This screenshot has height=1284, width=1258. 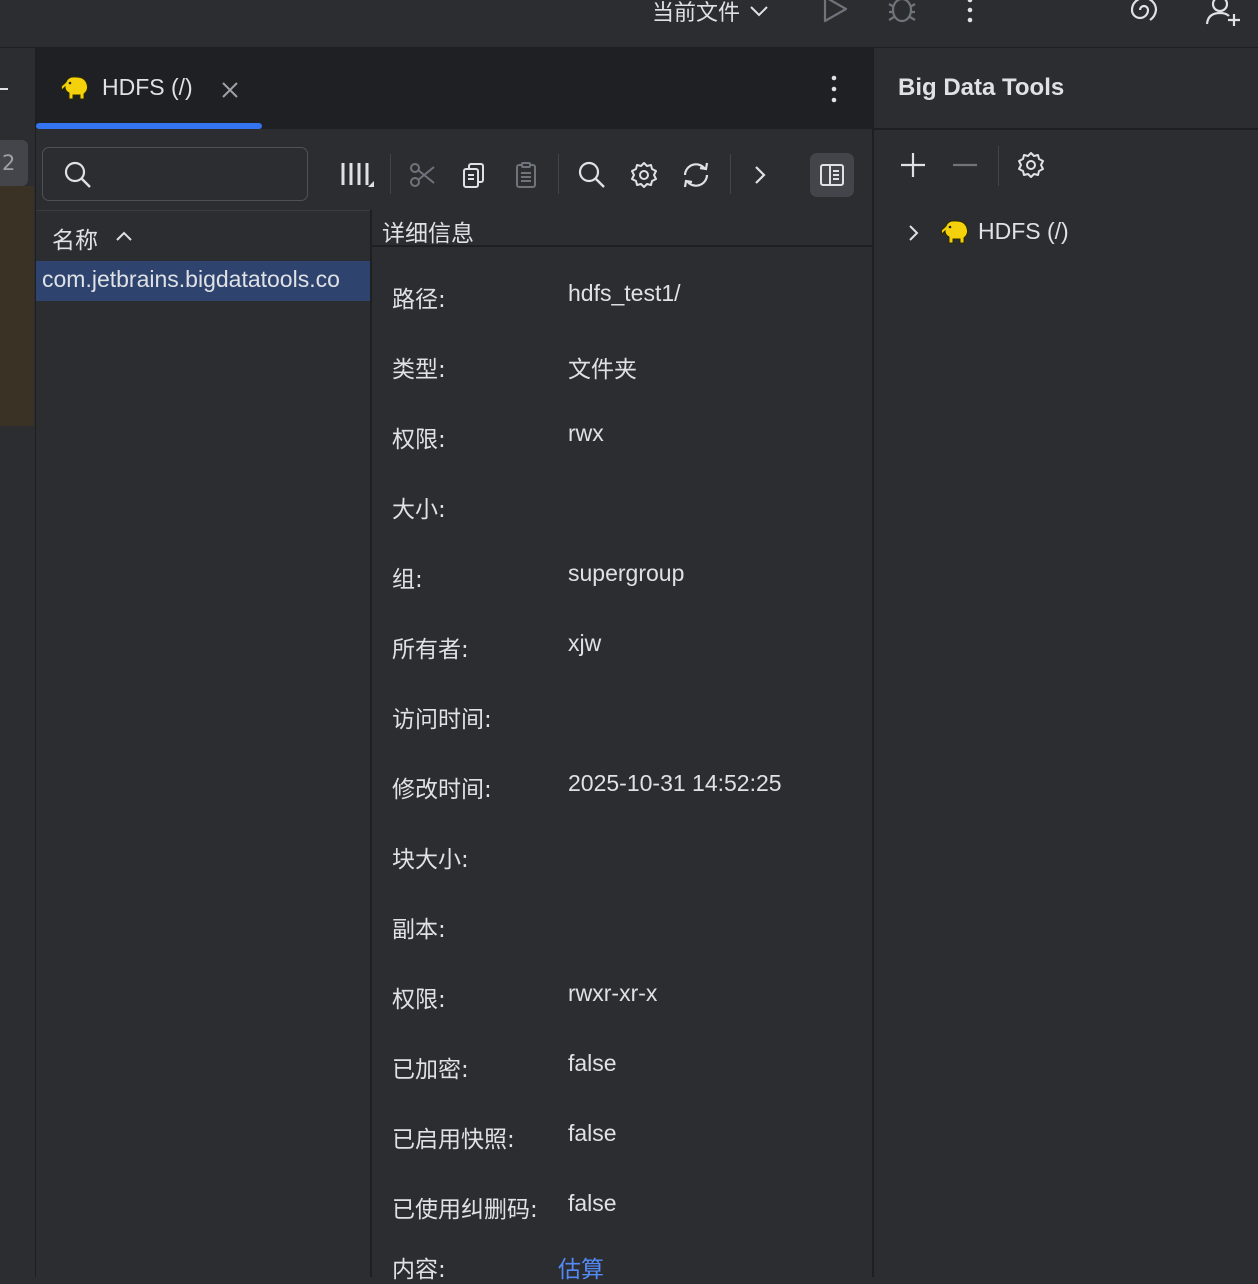 I want to click on play-icon, so click(x=835, y=11).